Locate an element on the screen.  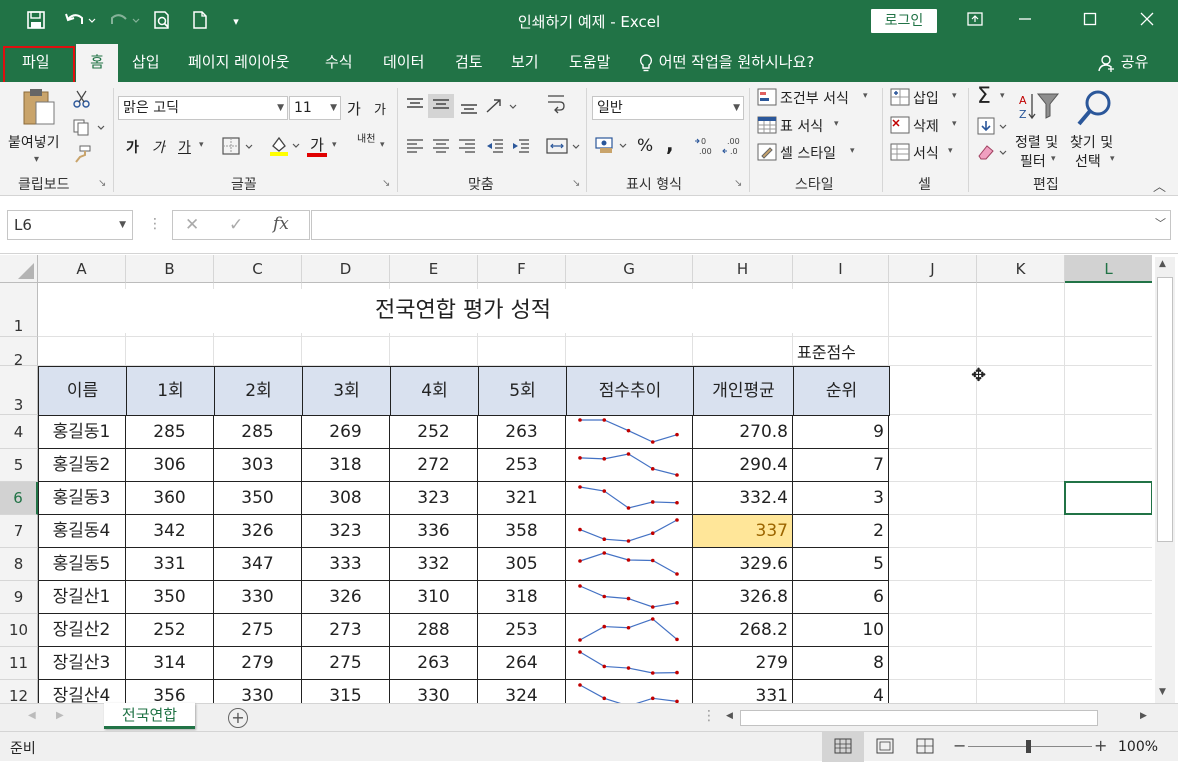
score-cell: 310 is located at coordinates (434, 597).